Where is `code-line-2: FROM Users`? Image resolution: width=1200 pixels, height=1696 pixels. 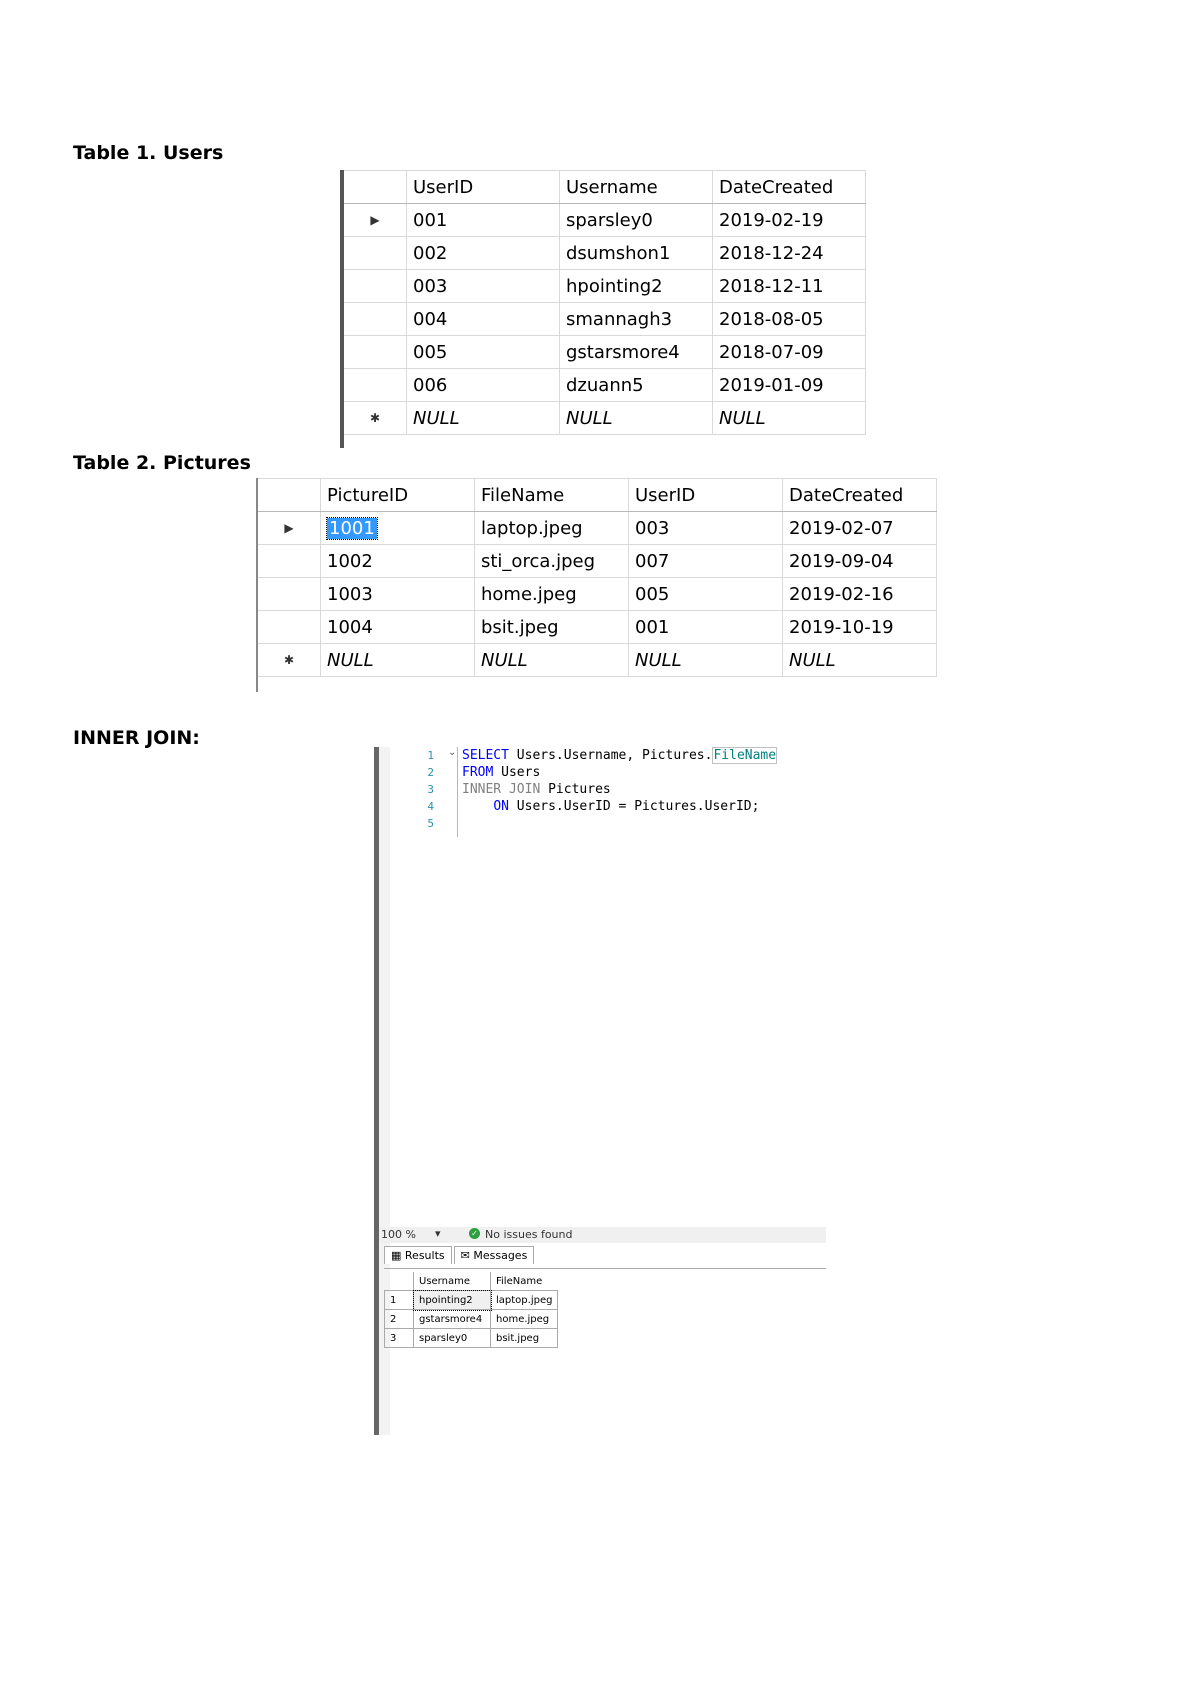
code-line-2: FROM Users is located at coordinates (619, 772).